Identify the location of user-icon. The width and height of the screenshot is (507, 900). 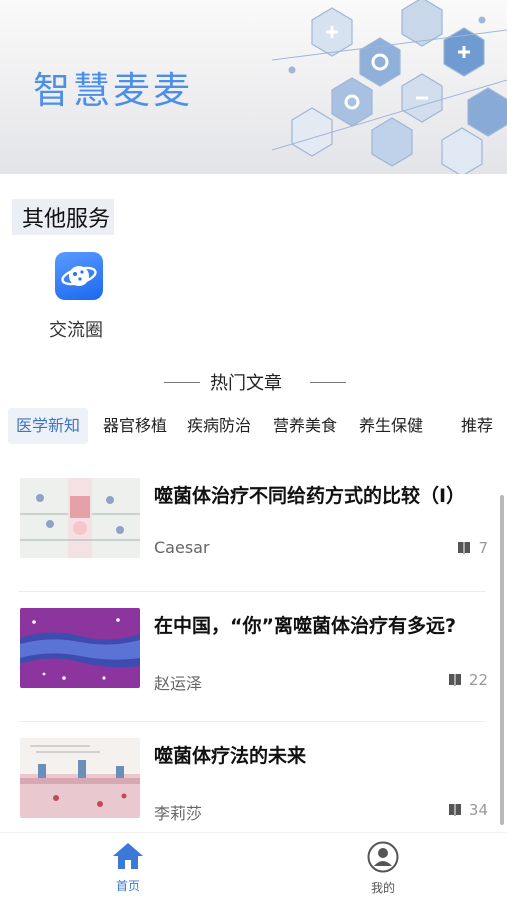
(383, 857).